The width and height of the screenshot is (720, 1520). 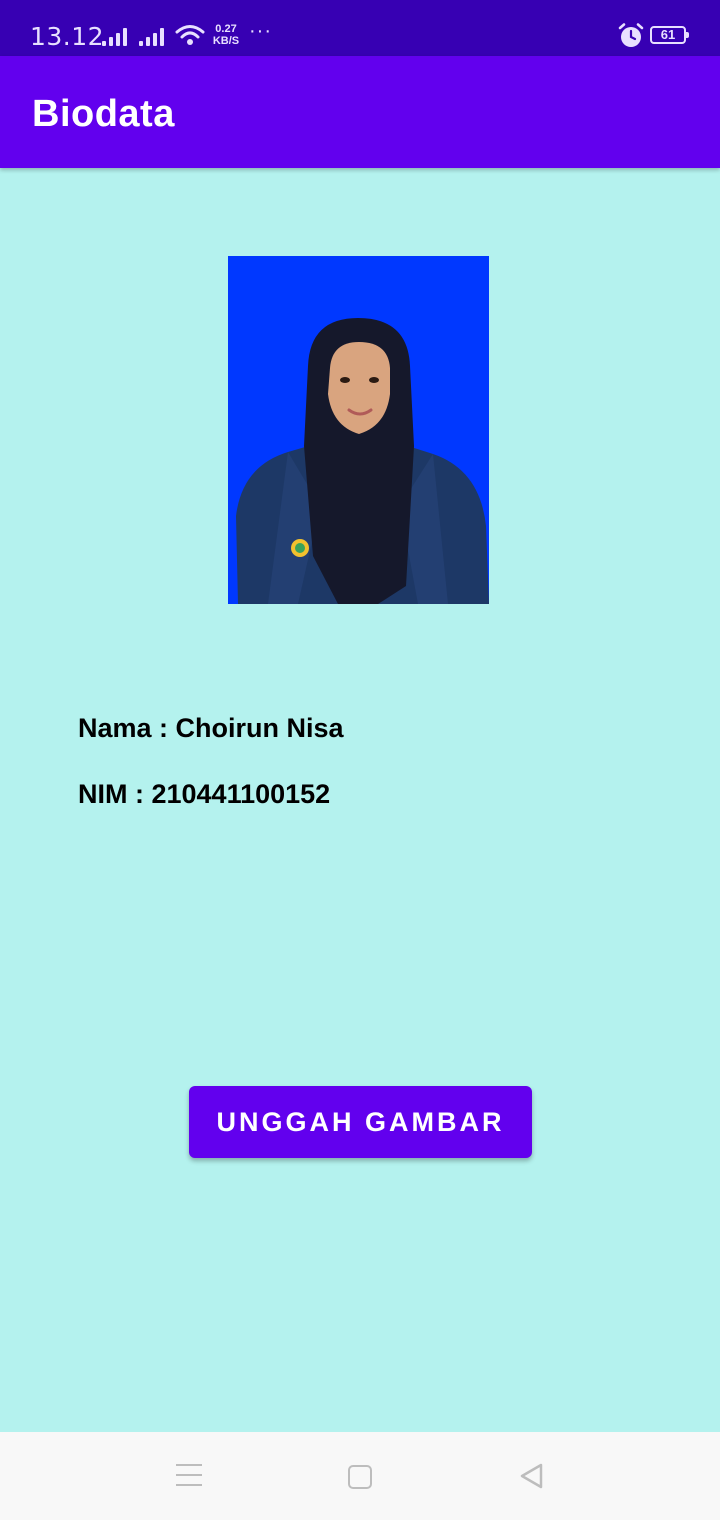 What do you see at coordinates (211, 728) in the screenshot?
I see `name-label: Nama : Choirun Nisa` at bounding box center [211, 728].